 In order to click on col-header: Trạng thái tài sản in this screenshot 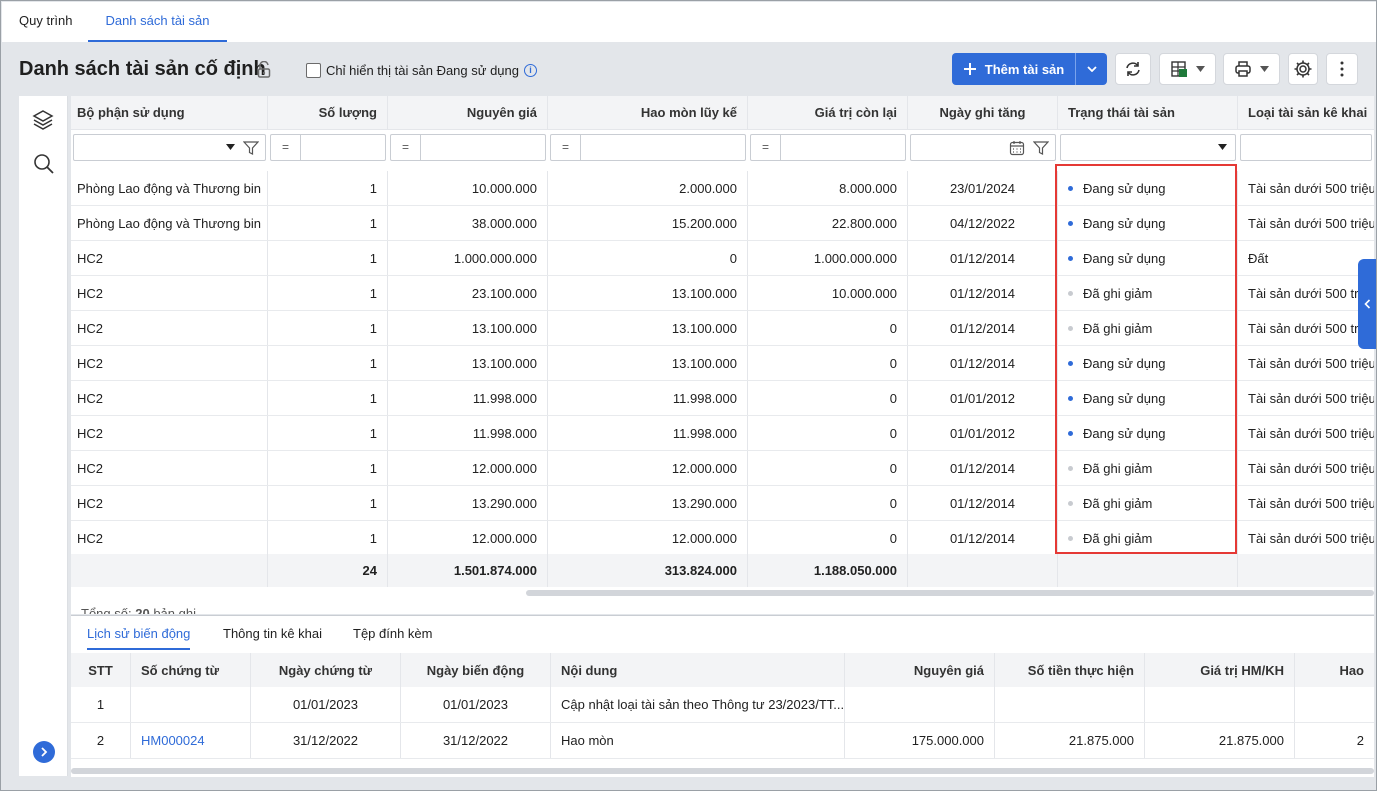, I will do `click(1148, 112)`.